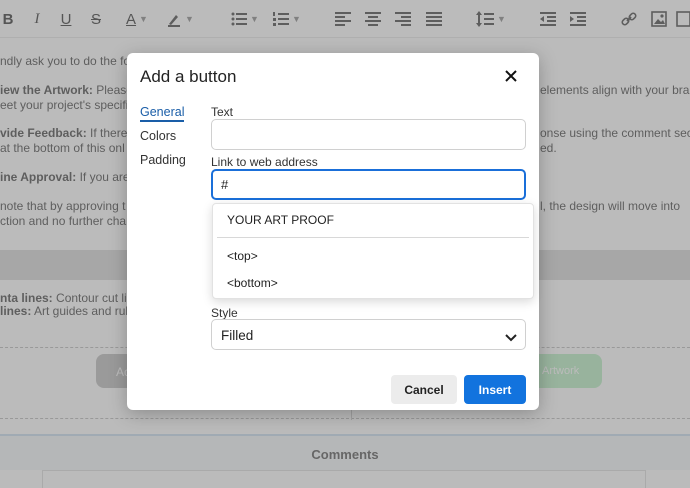  Describe the element at coordinates (368, 334) in the screenshot. I see `style-select: Filled` at that location.